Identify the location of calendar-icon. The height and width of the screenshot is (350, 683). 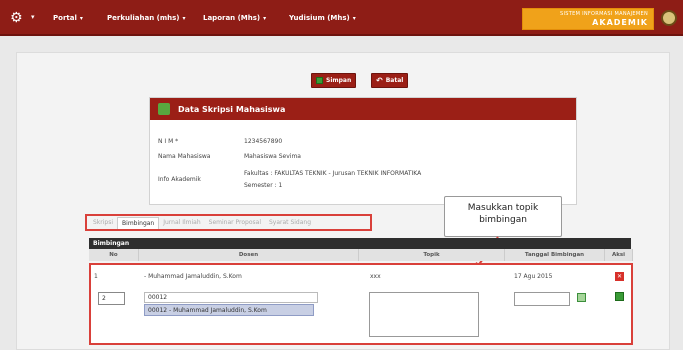
(581, 297).